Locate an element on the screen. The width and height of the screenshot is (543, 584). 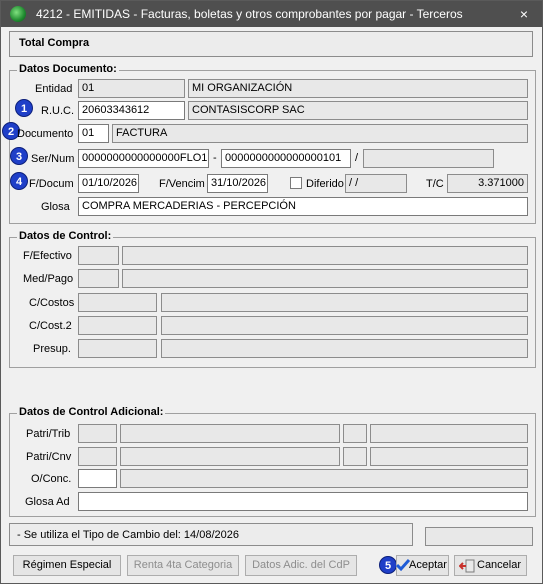
fefectivo-code-field is located at coordinates (98, 255).